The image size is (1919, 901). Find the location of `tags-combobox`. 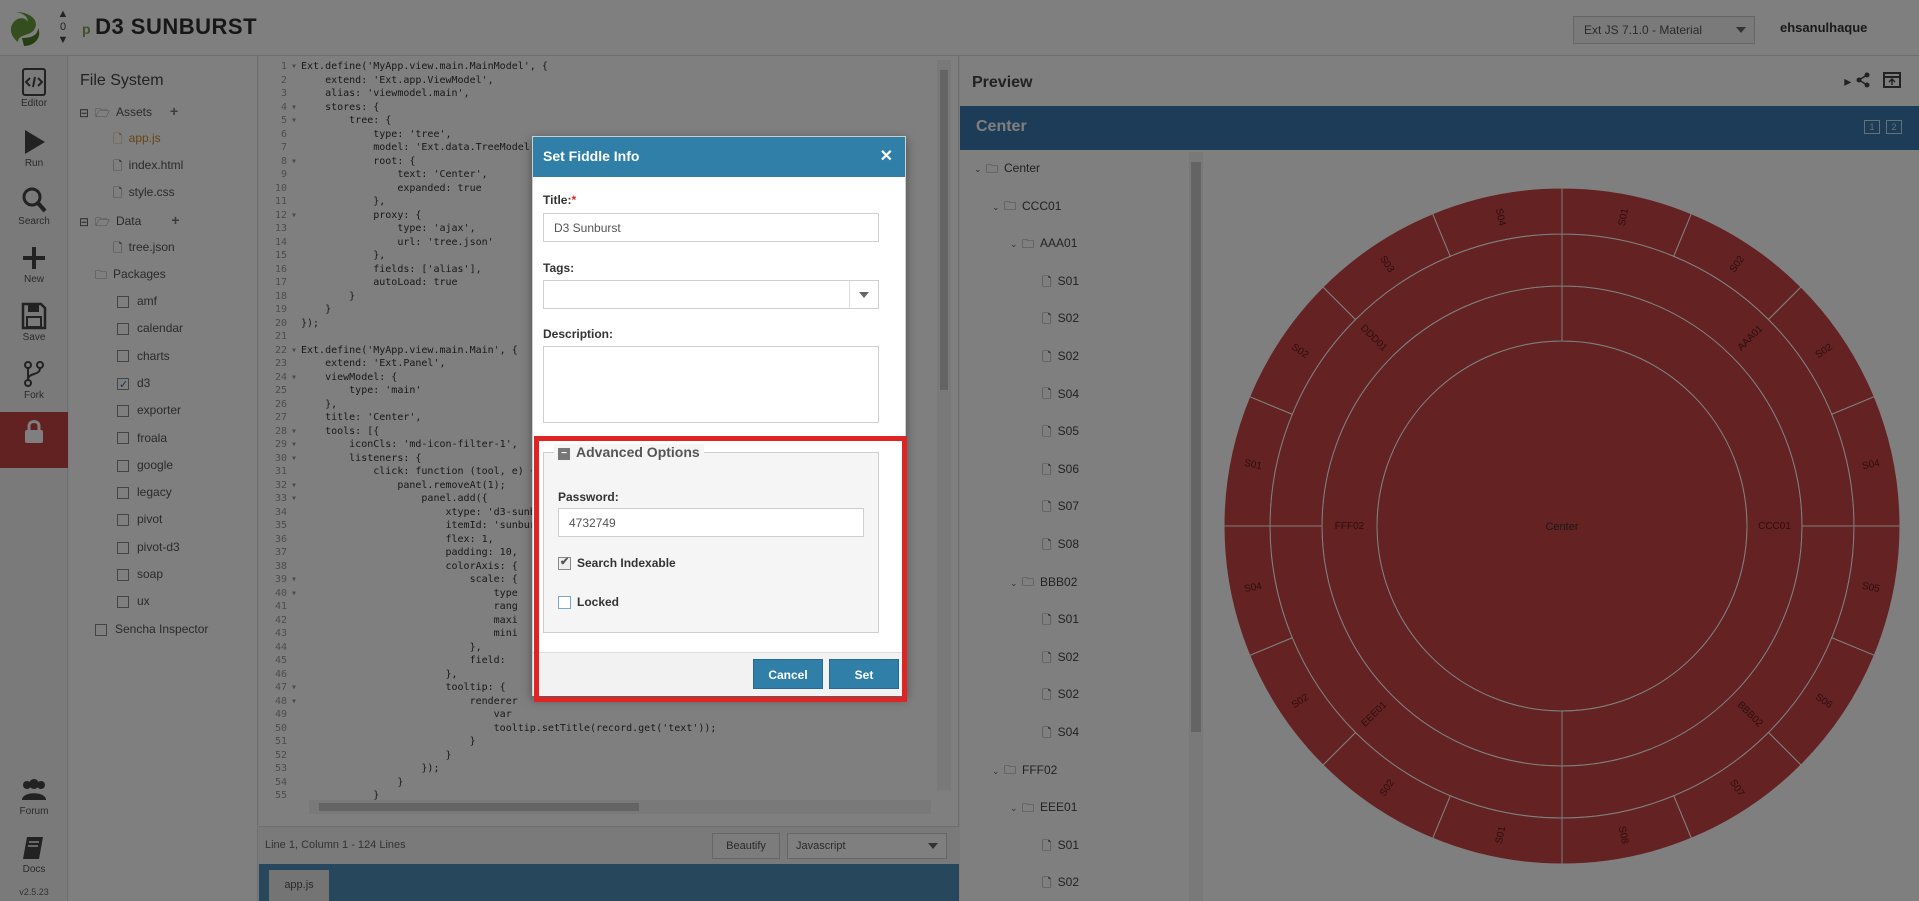

tags-combobox is located at coordinates (711, 294).